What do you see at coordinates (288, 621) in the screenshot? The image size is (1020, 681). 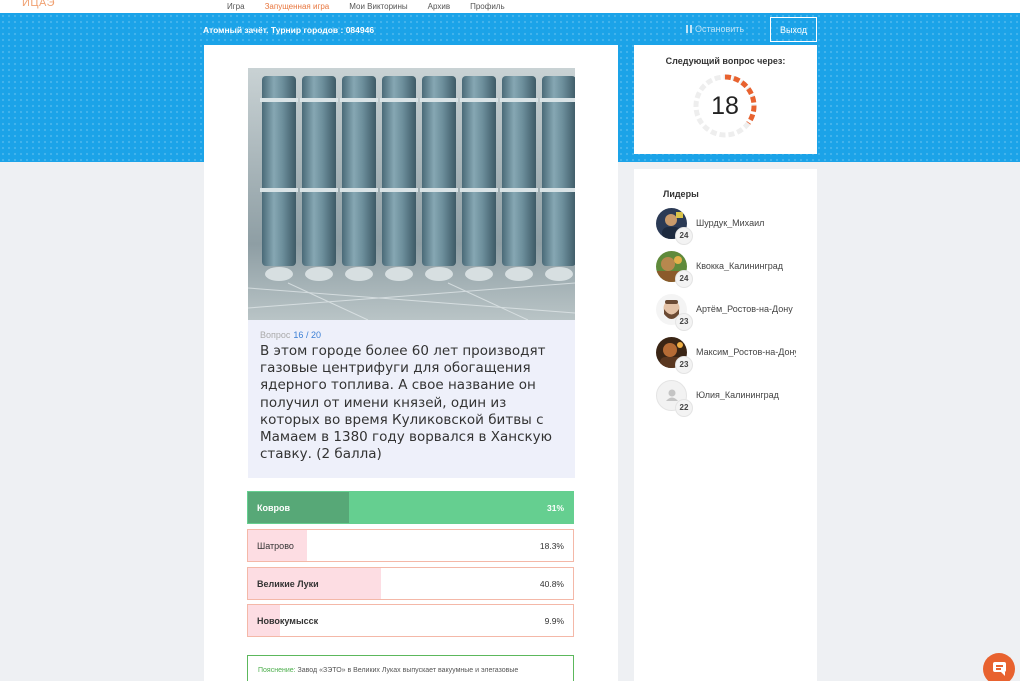 I see `answer-label: Новокумысск` at bounding box center [288, 621].